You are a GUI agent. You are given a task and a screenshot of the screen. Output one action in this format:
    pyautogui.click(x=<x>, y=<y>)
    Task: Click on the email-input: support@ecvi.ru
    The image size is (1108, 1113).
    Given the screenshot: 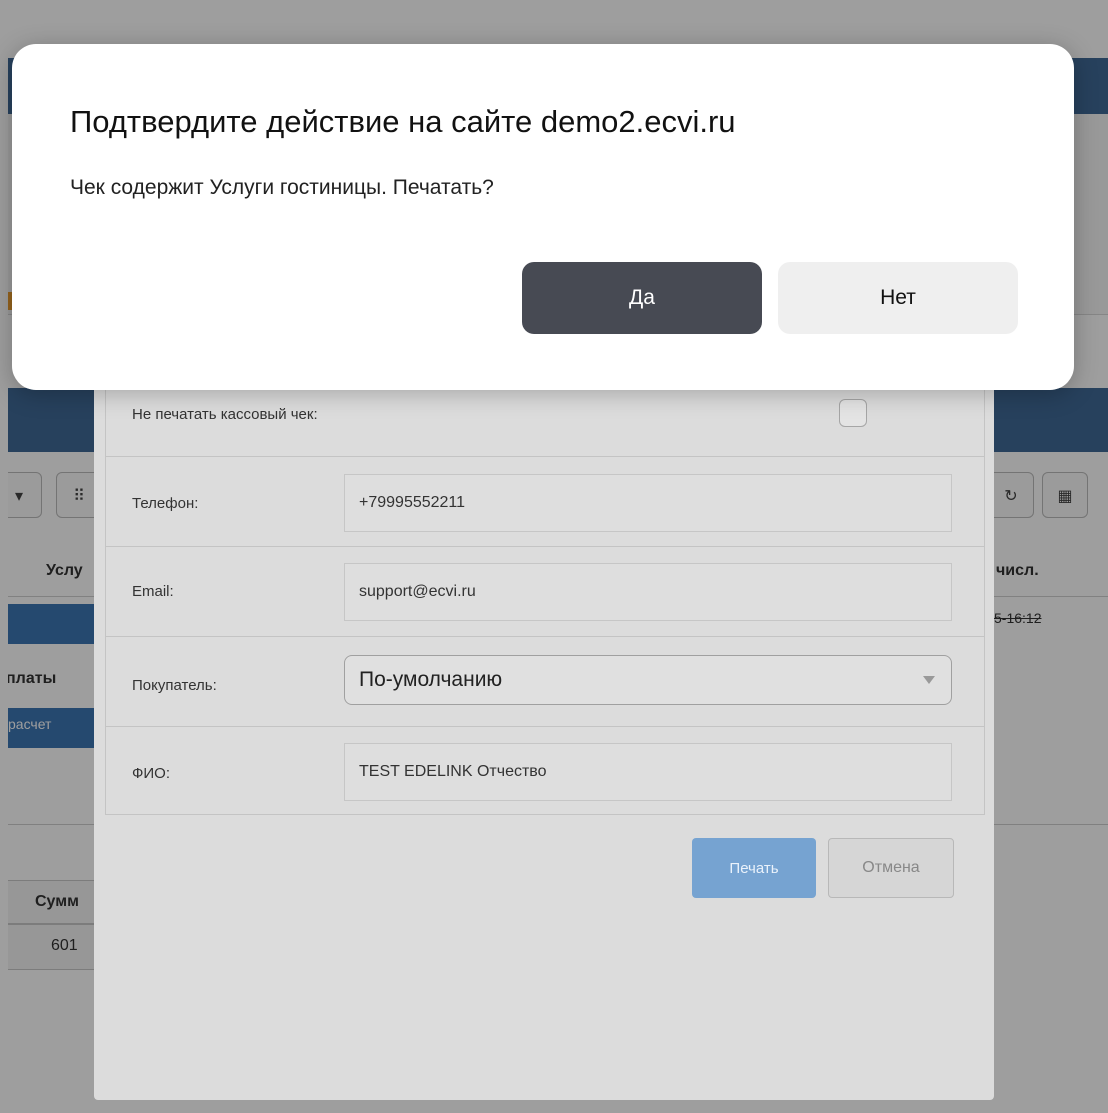 What is the action you would take?
    pyautogui.click(x=648, y=592)
    